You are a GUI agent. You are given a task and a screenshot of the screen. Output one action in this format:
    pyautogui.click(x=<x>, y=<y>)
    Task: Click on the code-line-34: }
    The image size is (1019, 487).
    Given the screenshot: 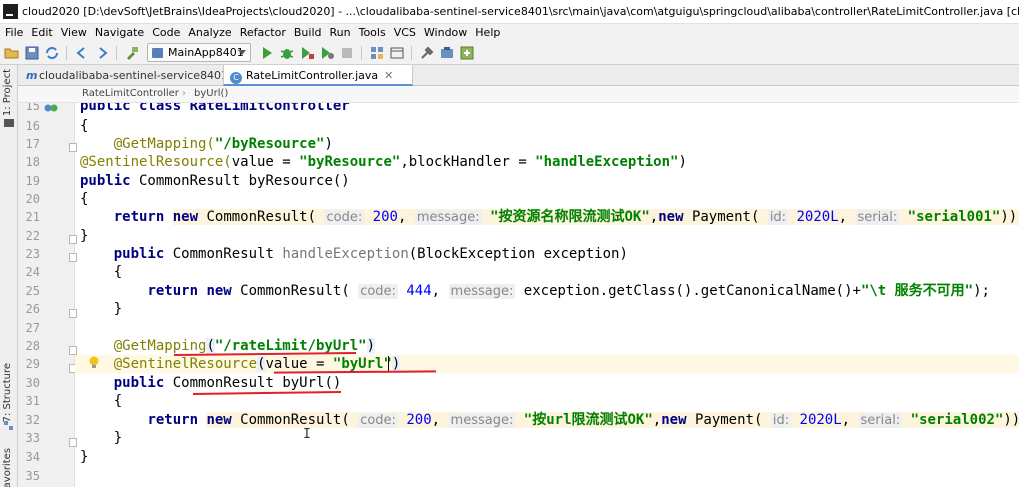 What is the action you would take?
    pyautogui.click(x=84, y=457)
    